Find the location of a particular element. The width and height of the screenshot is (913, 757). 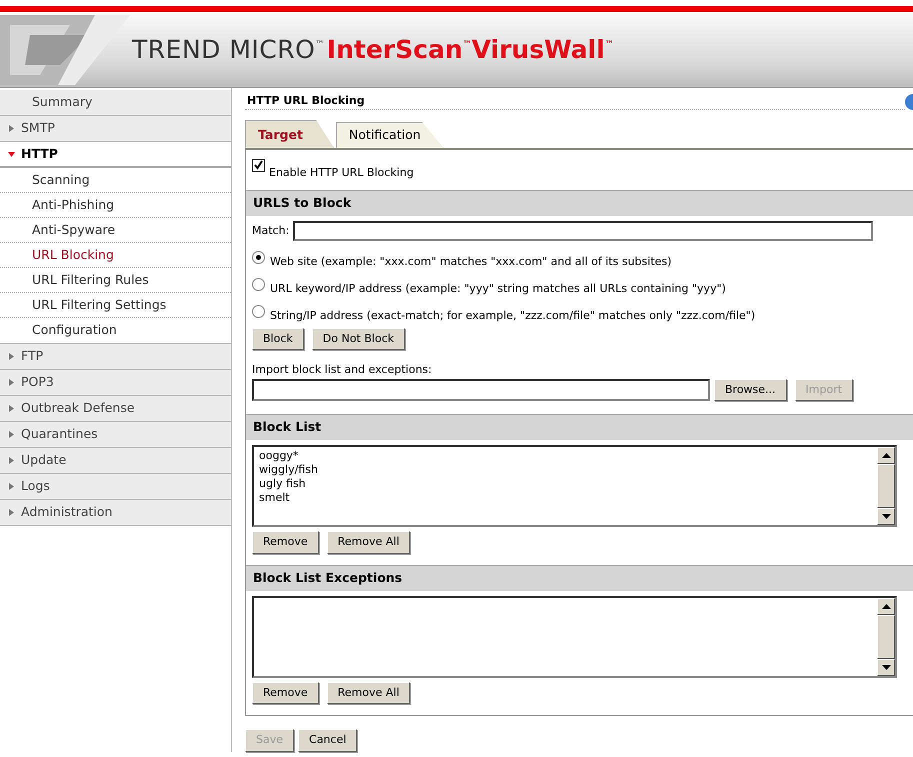

list-item: ooggy* is located at coordinates (565, 456).